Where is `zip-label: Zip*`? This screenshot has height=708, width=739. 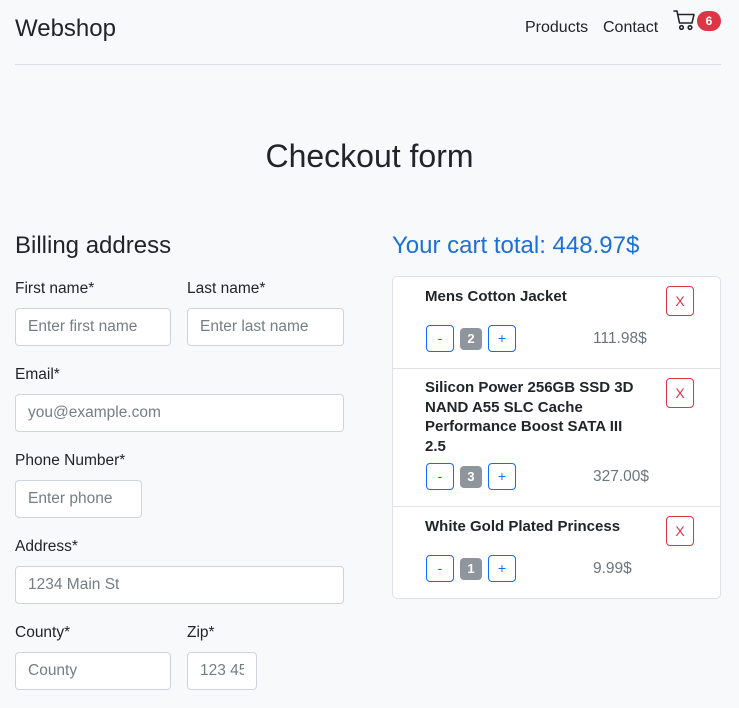 zip-label: Zip* is located at coordinates (201, 632).